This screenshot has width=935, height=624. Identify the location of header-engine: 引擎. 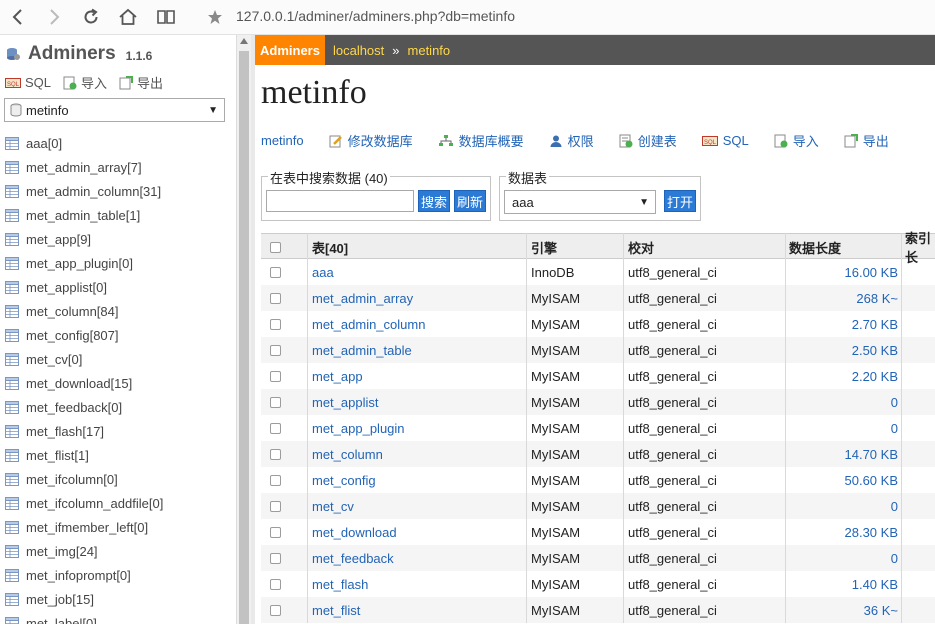
(544, 247).